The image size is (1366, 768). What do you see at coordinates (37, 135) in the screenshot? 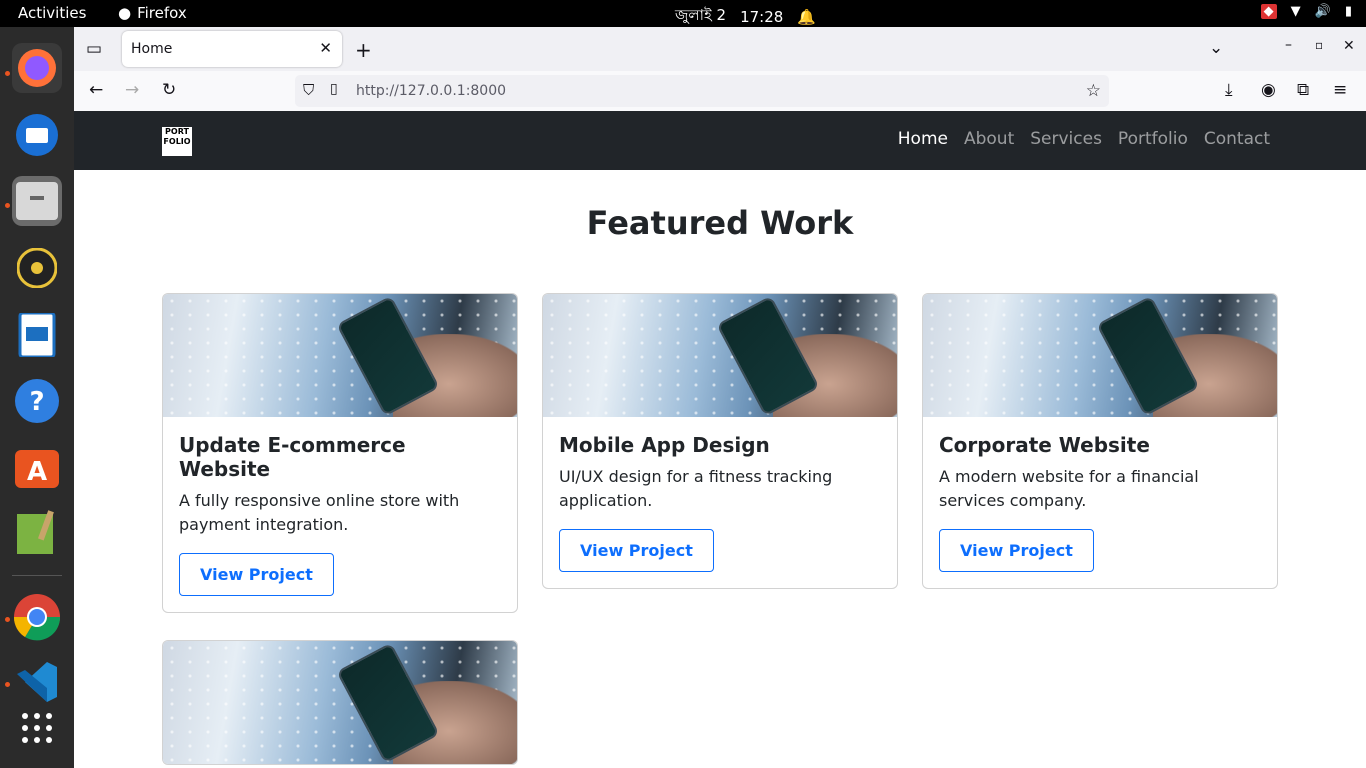
I see `thunderbird-dock-icon` at bounding box center [37, 135].